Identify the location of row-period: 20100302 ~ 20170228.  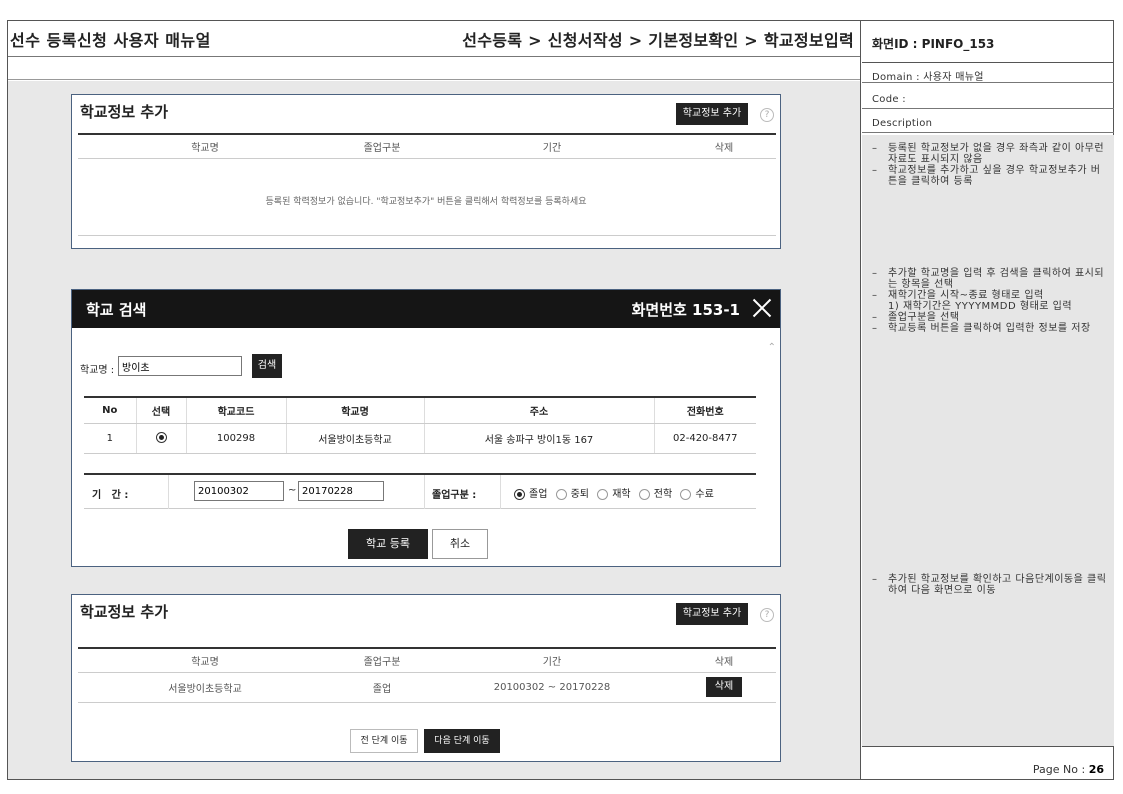
(552, 687).